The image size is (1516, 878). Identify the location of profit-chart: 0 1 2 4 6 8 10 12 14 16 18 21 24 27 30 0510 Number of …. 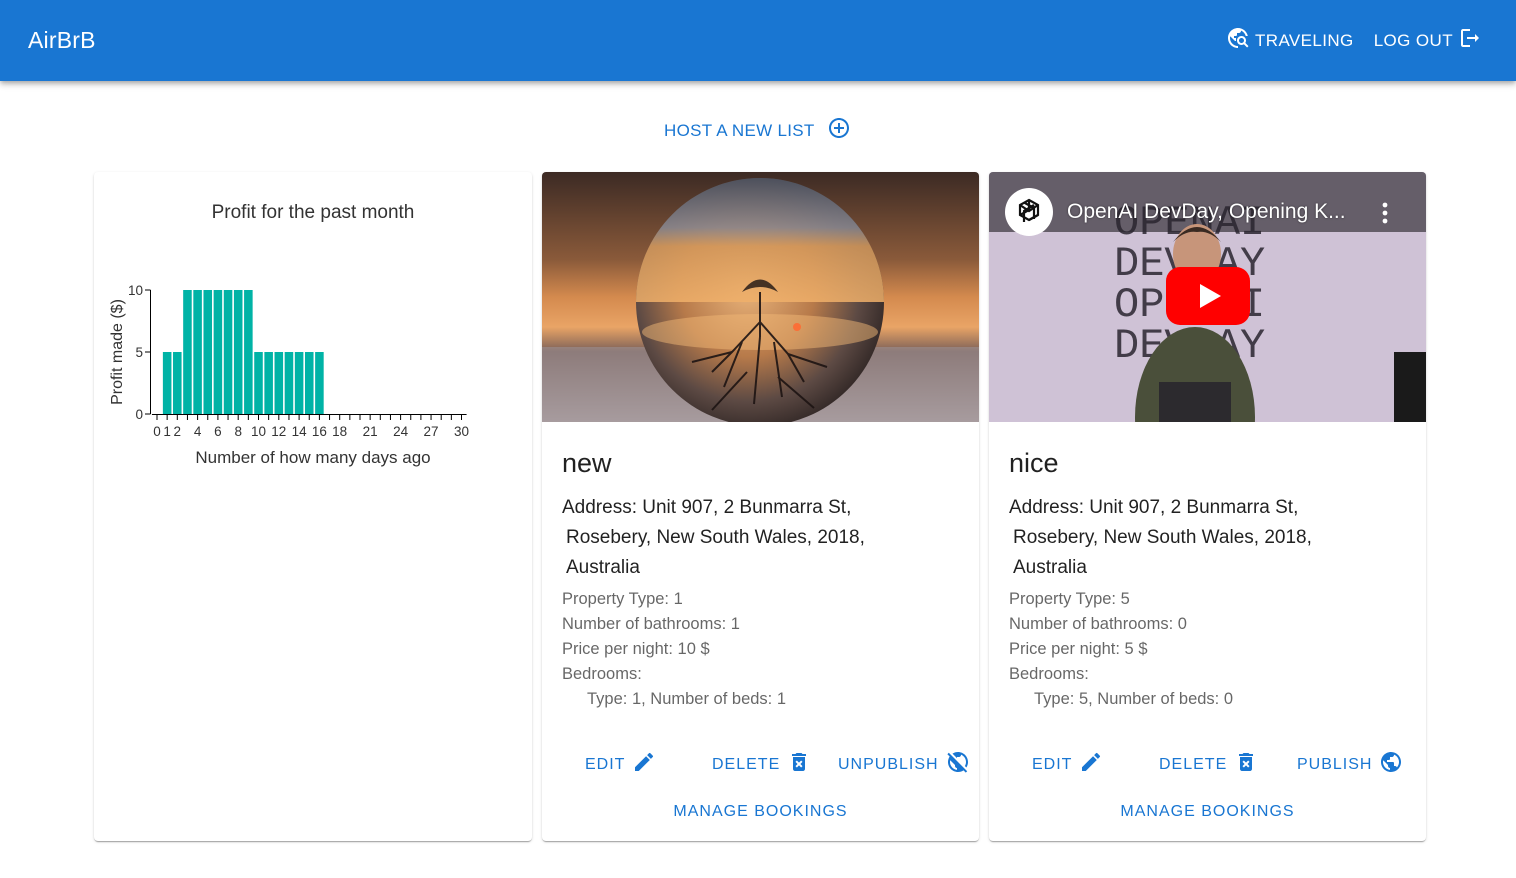
(289, 375).